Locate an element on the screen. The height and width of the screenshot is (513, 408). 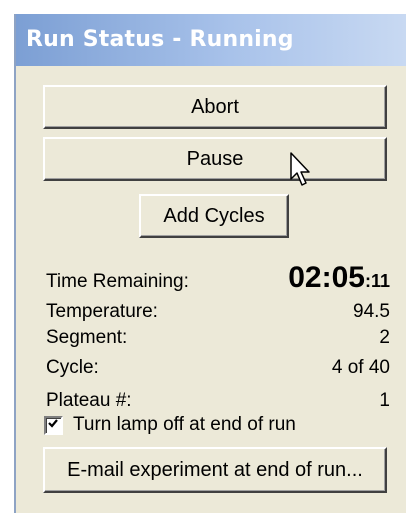
time-remaining-label: Time Remaining: is located at coordinates (117, 281).